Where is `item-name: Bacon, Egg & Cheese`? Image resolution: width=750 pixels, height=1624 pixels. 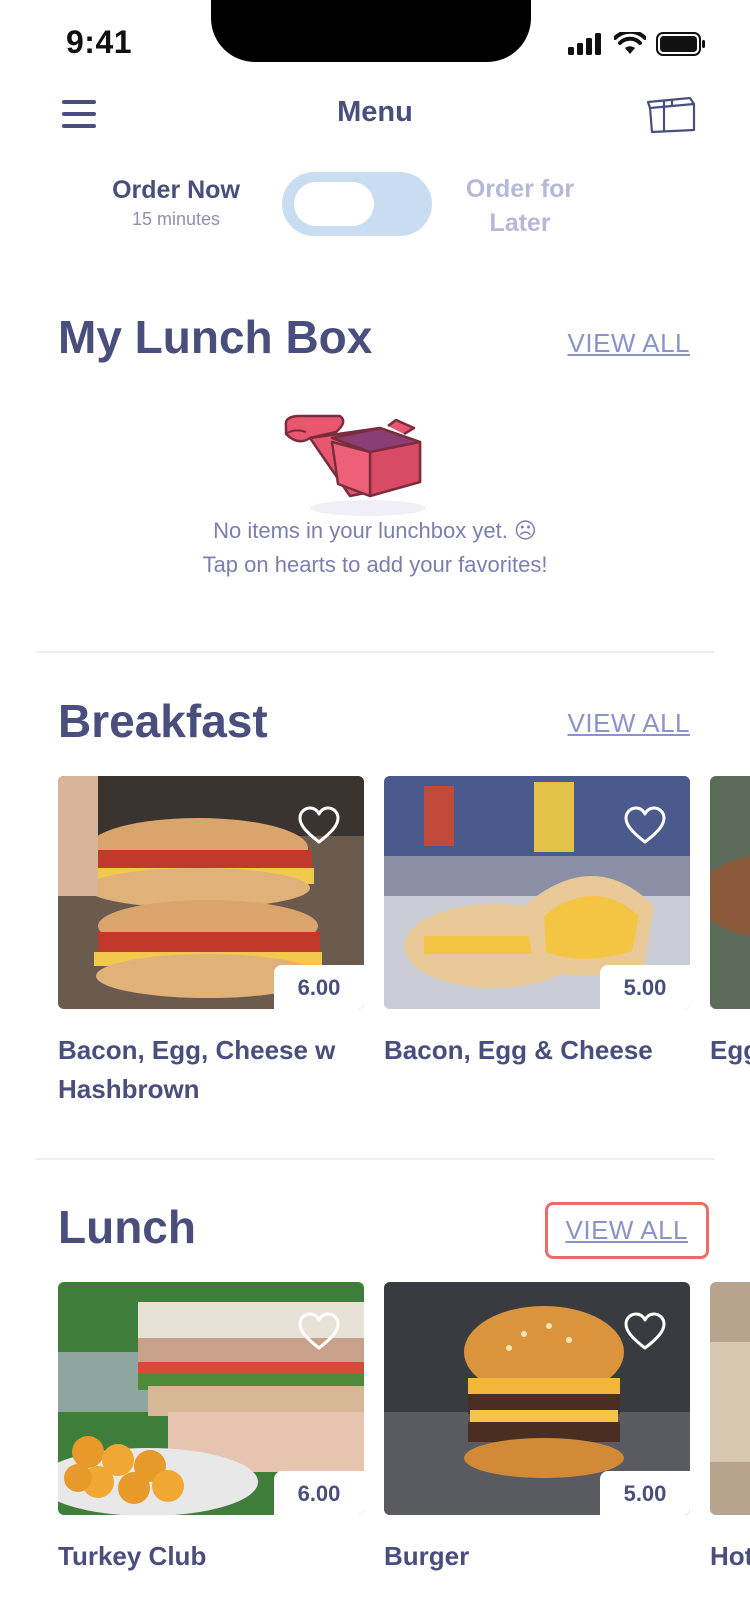 item-name: Bacon, Egg & Cheese is located at coordinates (518, 1050).